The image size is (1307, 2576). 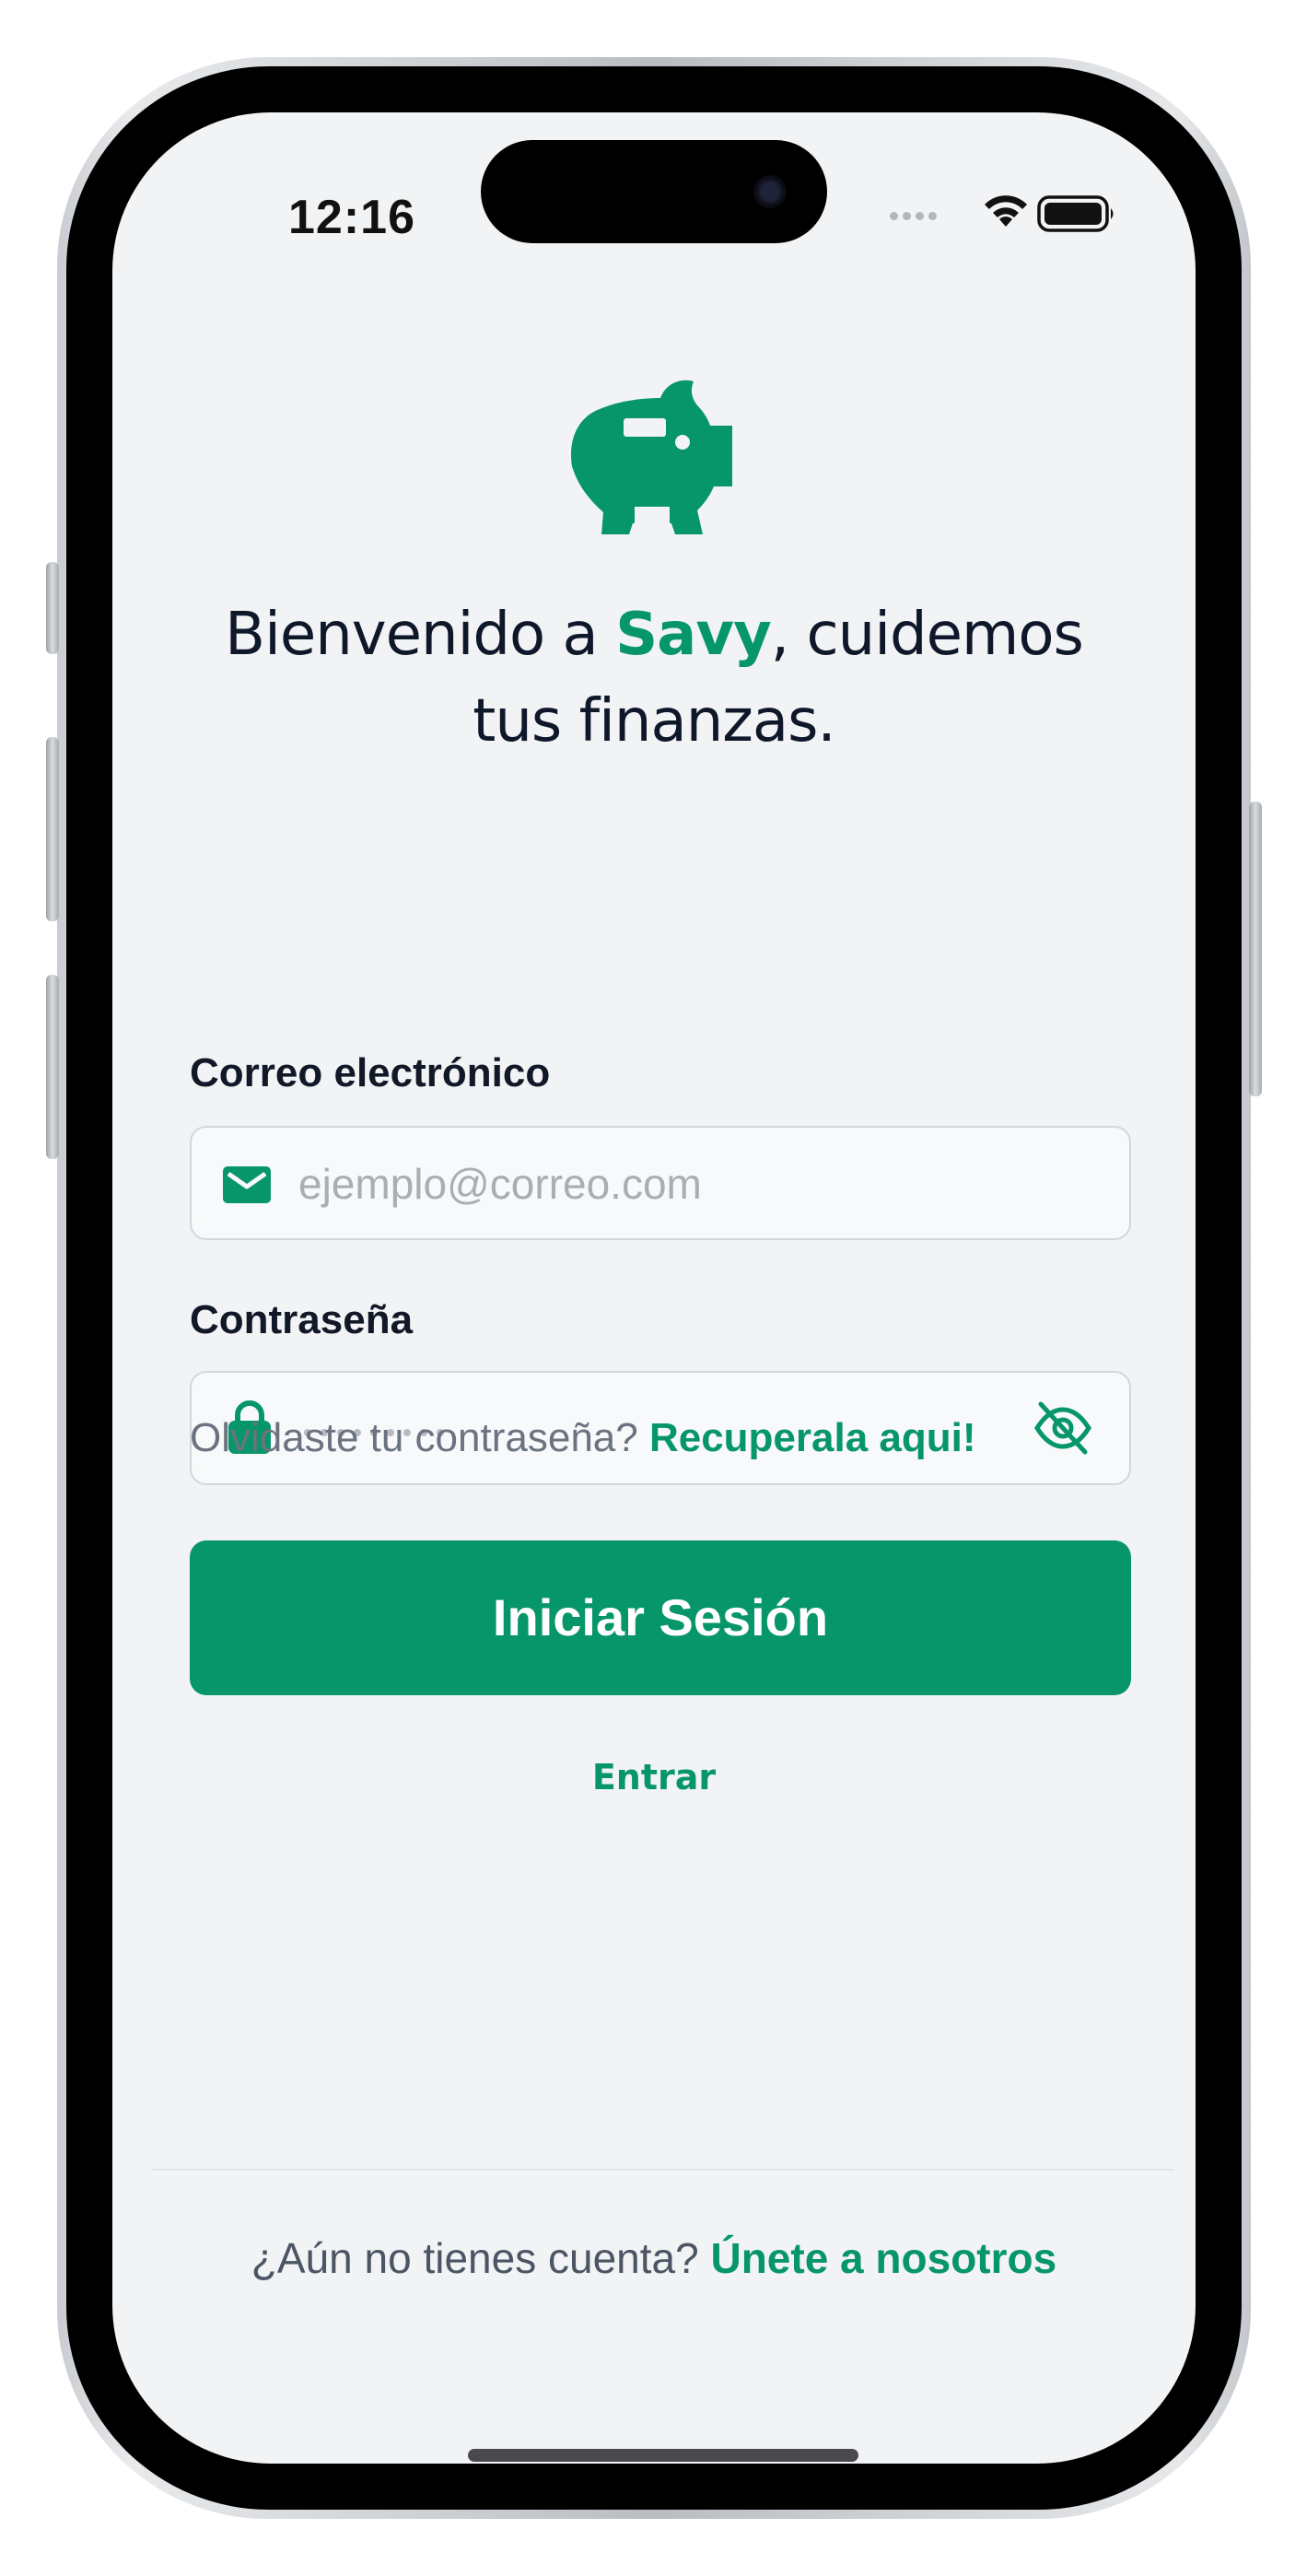 What do you see at coordinates (53, 608) in the screenshot?
I see `action-button` at bounding box center [53, 608].